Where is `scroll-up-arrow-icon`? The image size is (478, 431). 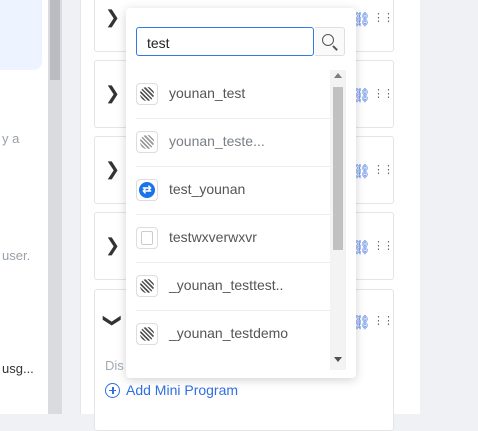 scroll-up-arrow-icon is located at coordinates (338, 75).